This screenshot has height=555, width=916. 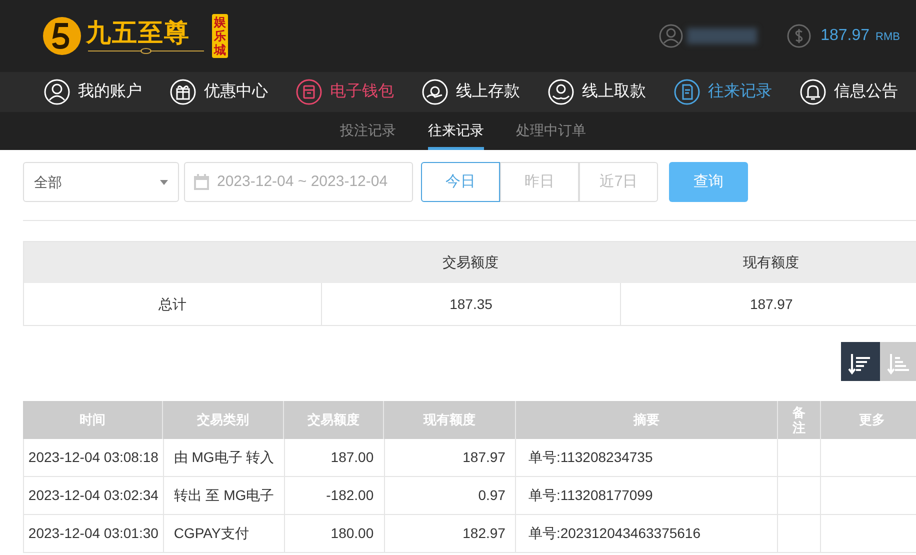 What do you see at coordinates (352, 533) in the screenshot?
I see `table-cell-text: 180.00` at bounding box center [352, 533].